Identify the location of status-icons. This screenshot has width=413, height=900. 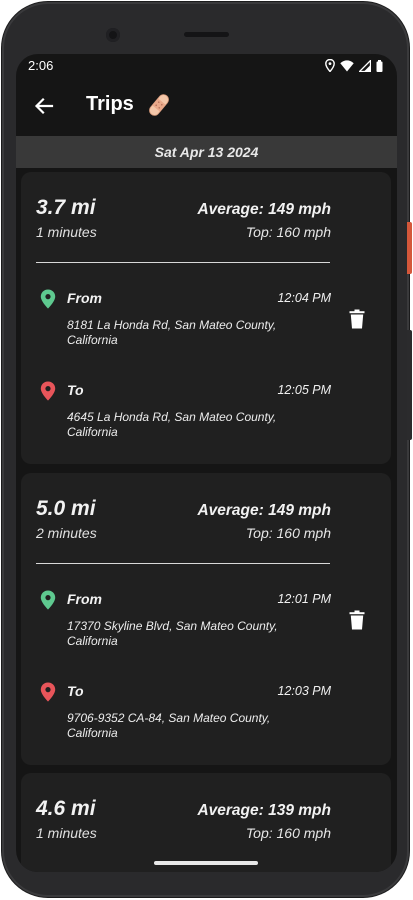
(354, 65).